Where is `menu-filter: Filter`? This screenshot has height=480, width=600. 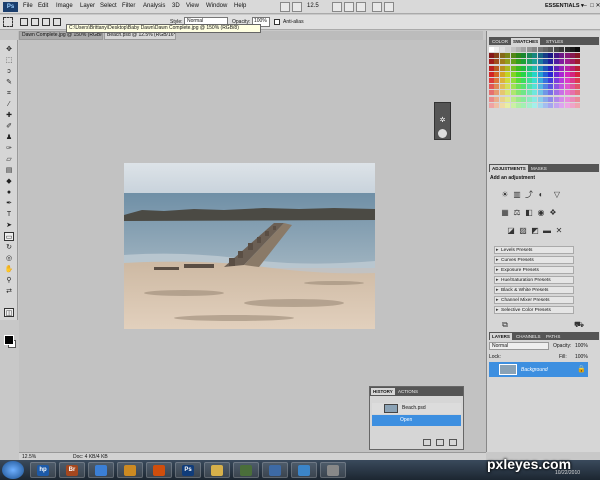
menu-filter: Filter is located at coordinates (128, 6).